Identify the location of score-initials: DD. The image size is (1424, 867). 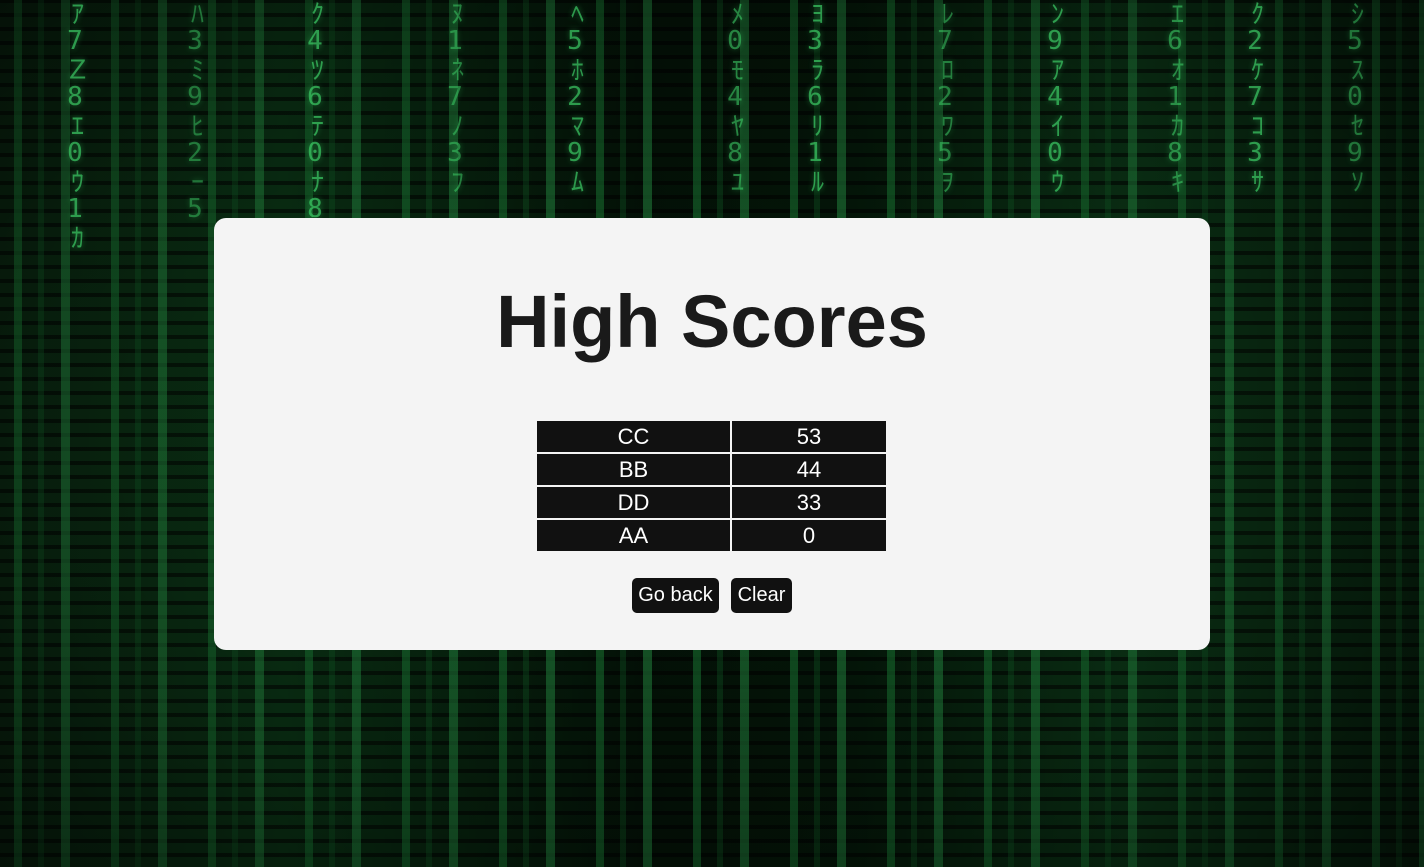
(633, 502).